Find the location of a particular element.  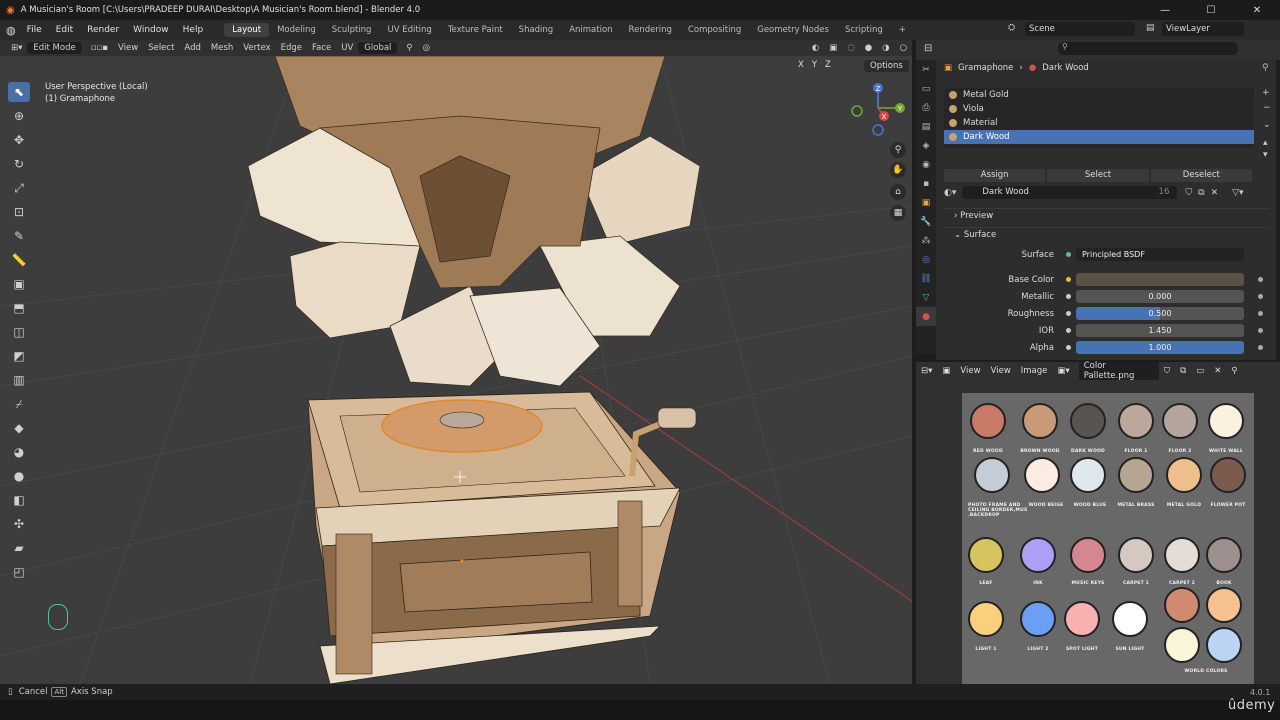

add-cube-tool-icon: ▣ is located at coordinates (19, 284).